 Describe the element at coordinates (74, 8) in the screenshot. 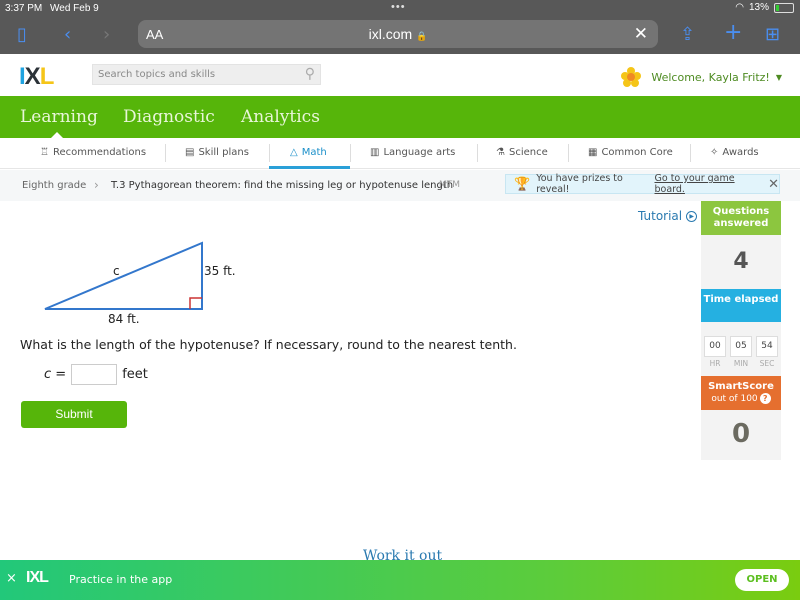

I see `date: Wed Feb 9` at that location.